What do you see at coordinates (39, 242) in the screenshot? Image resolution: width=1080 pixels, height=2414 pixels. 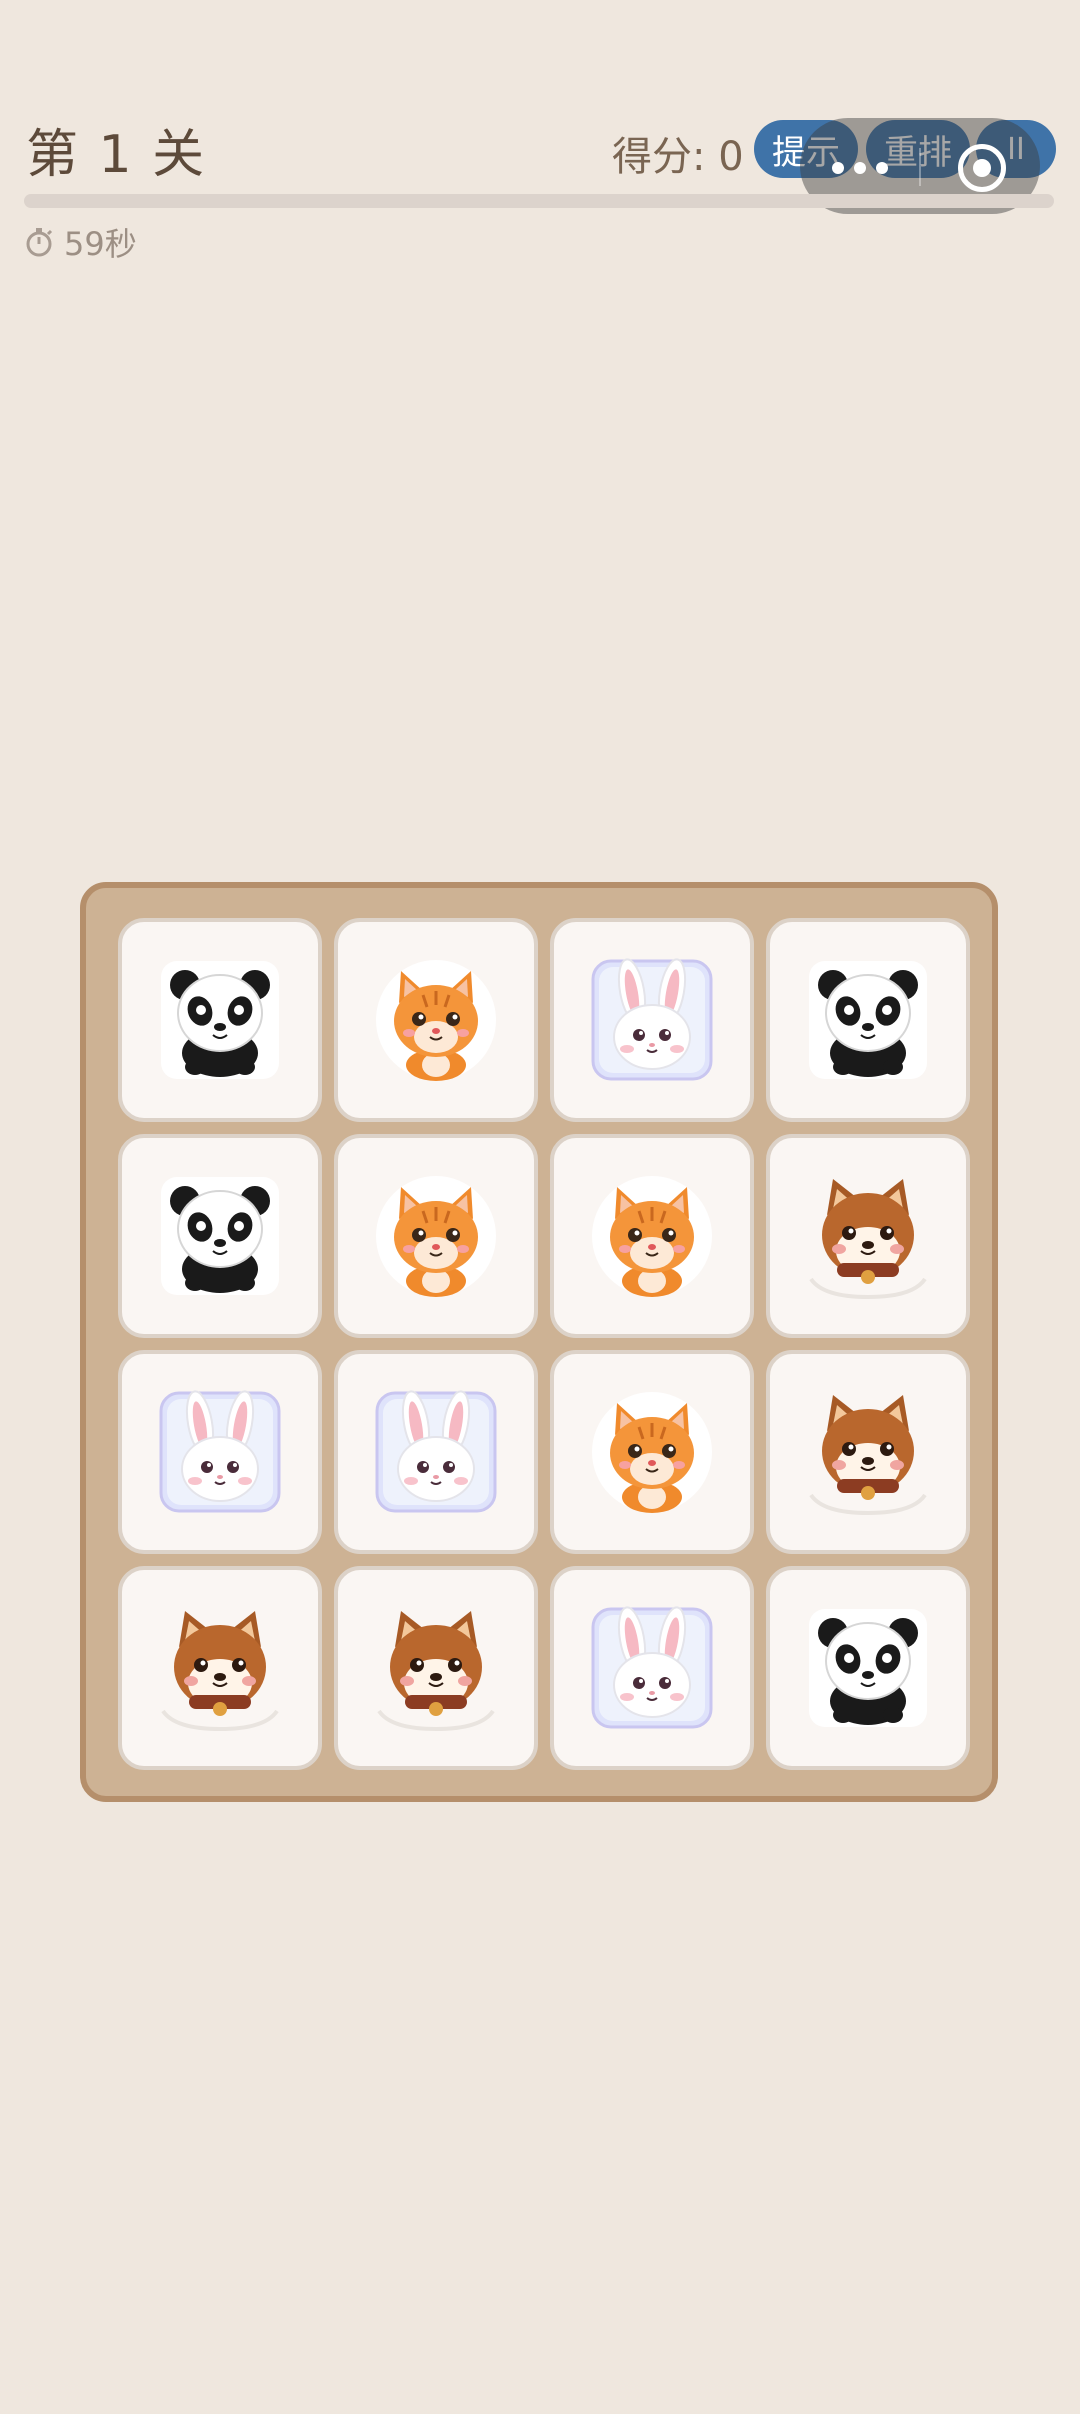 I see `stopwatch-icon` at bounding box center [39, 242].